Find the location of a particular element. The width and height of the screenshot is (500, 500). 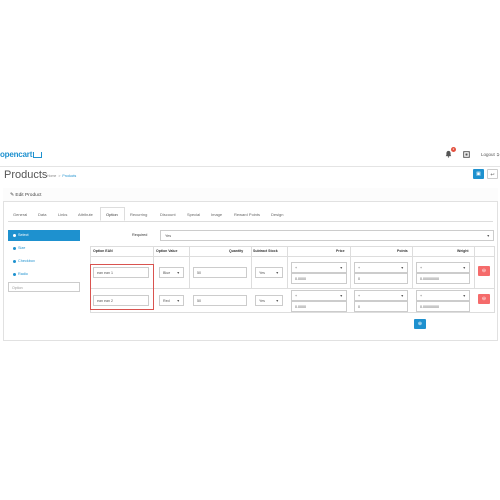

header-weight: Weight is located at coordinates (463, 251).